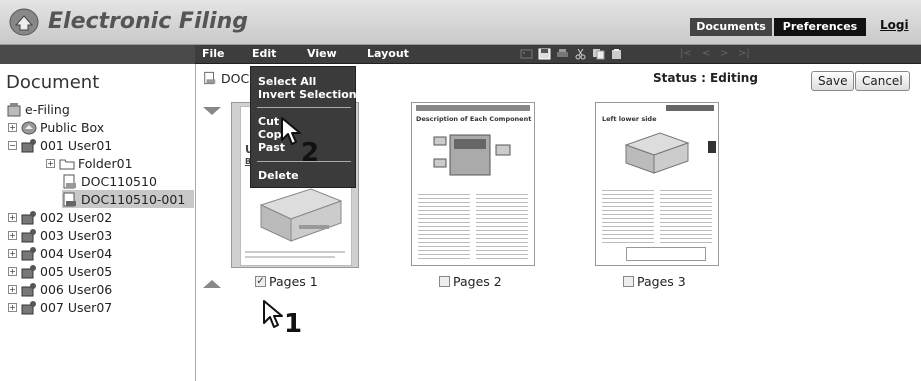  I want to click on tree-item-doc110510-001: DOC110510-001, so click(128, 199).